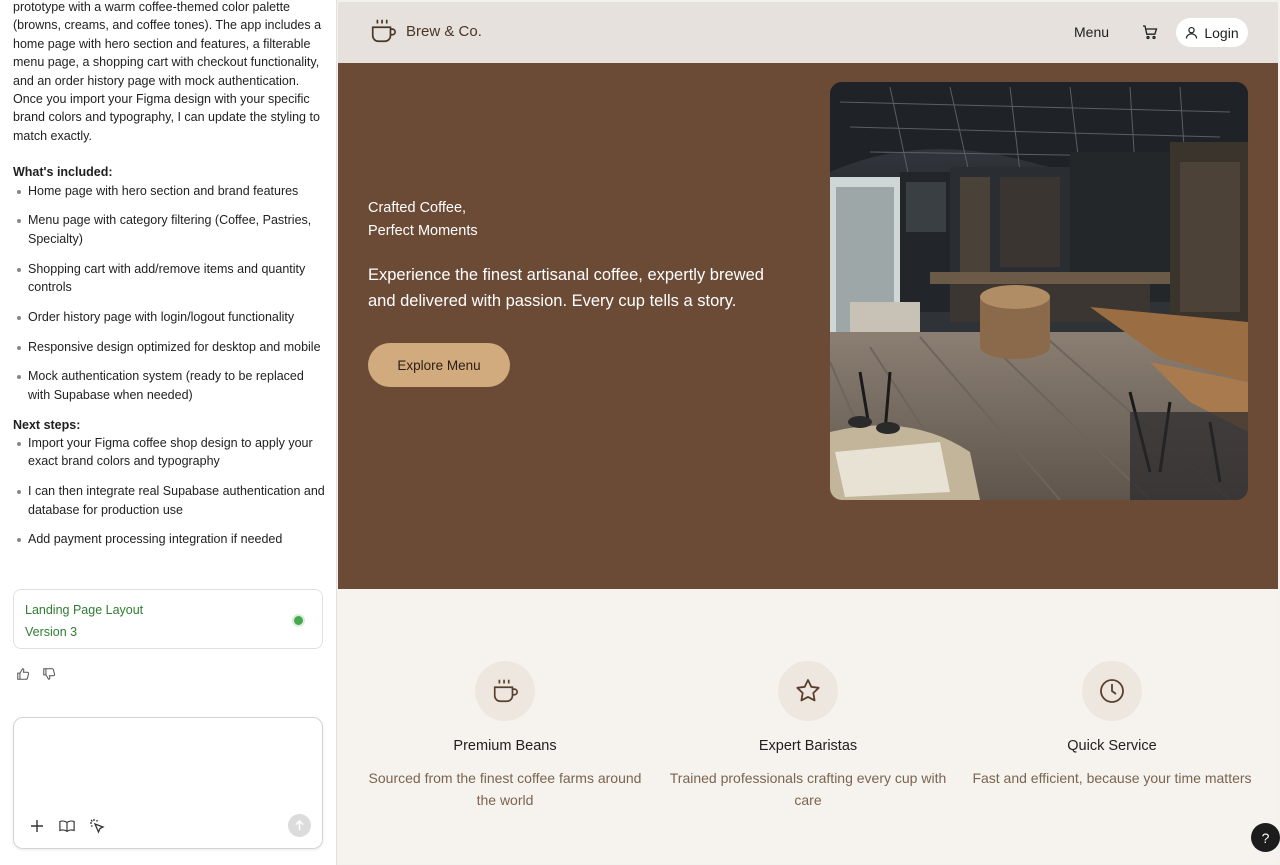 The width and height of the screenshot is (1280, 865). I want to click on arrow-up-icon, so click(299, 825).